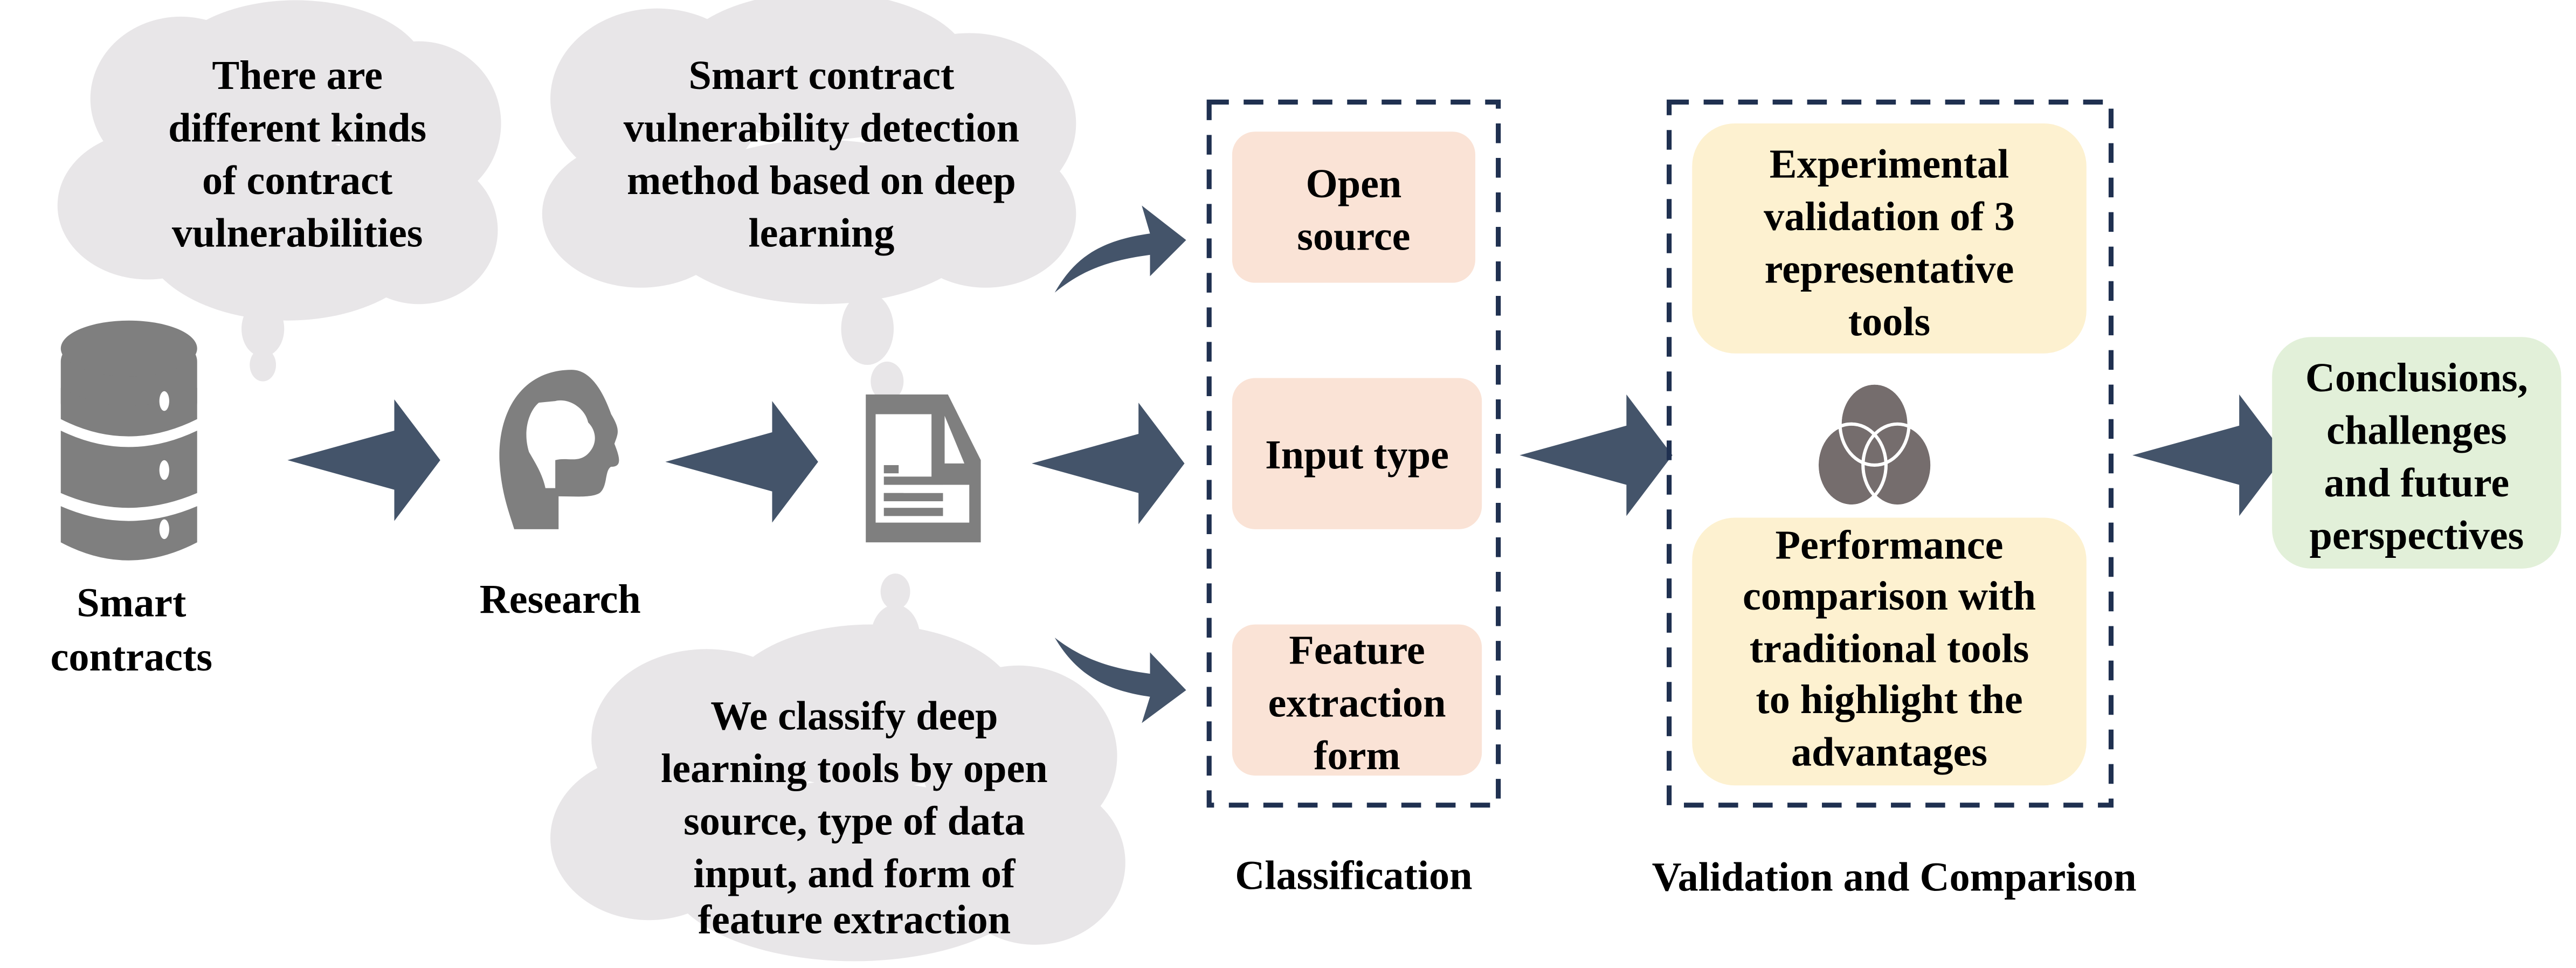  I want to click on classification-box-input-type: Input type, so click(1357, 453).